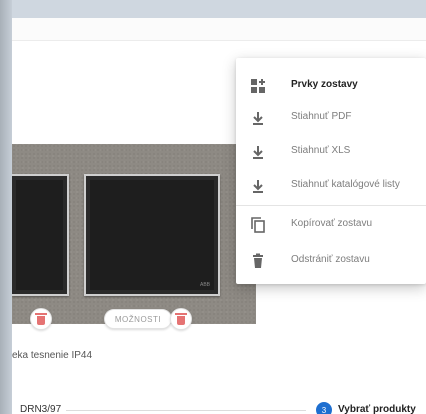 This screenshot has height=414, width=426. I want to click on brand-mark: ABB, so click(204, 285).